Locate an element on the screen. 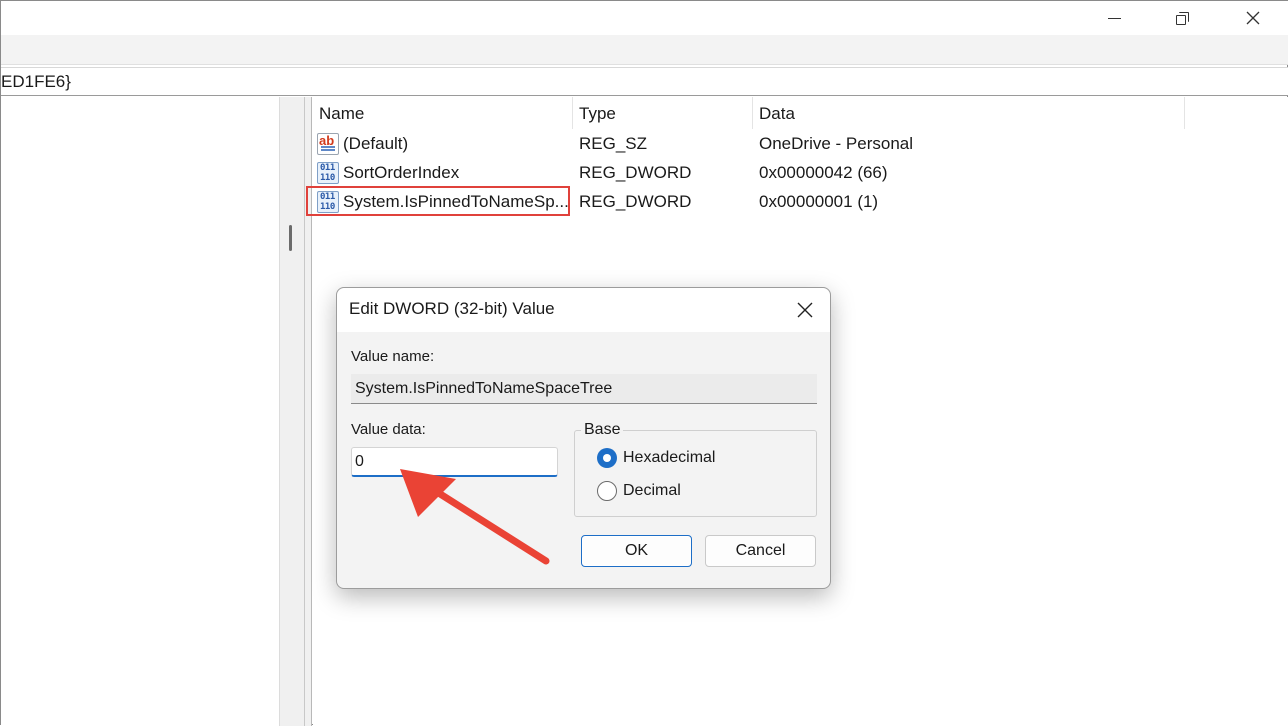 The width and height of the screenshot is (1288, 726). radio-decimal: Decimal is located at coordinates (639, 491).